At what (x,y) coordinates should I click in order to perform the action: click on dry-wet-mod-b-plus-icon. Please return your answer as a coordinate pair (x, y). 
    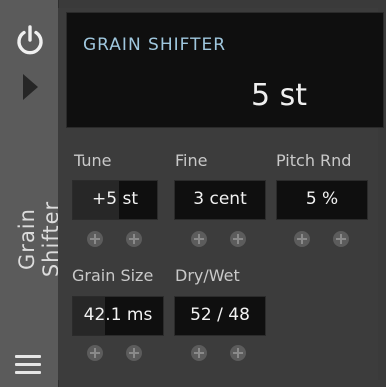
    Looking at the image, I should click on (238, 353).